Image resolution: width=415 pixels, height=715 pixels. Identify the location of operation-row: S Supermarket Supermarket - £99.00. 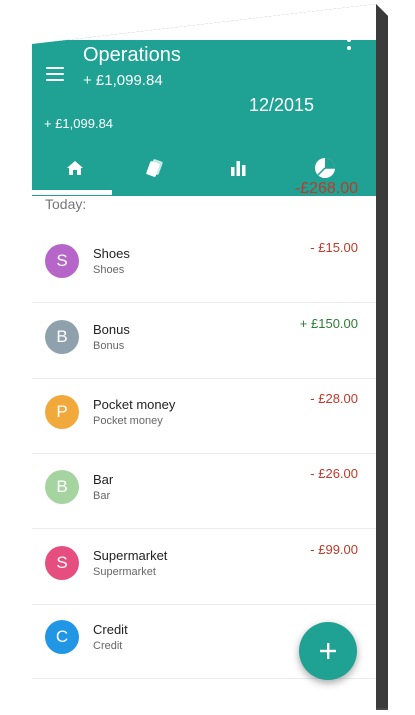
(204, 567).